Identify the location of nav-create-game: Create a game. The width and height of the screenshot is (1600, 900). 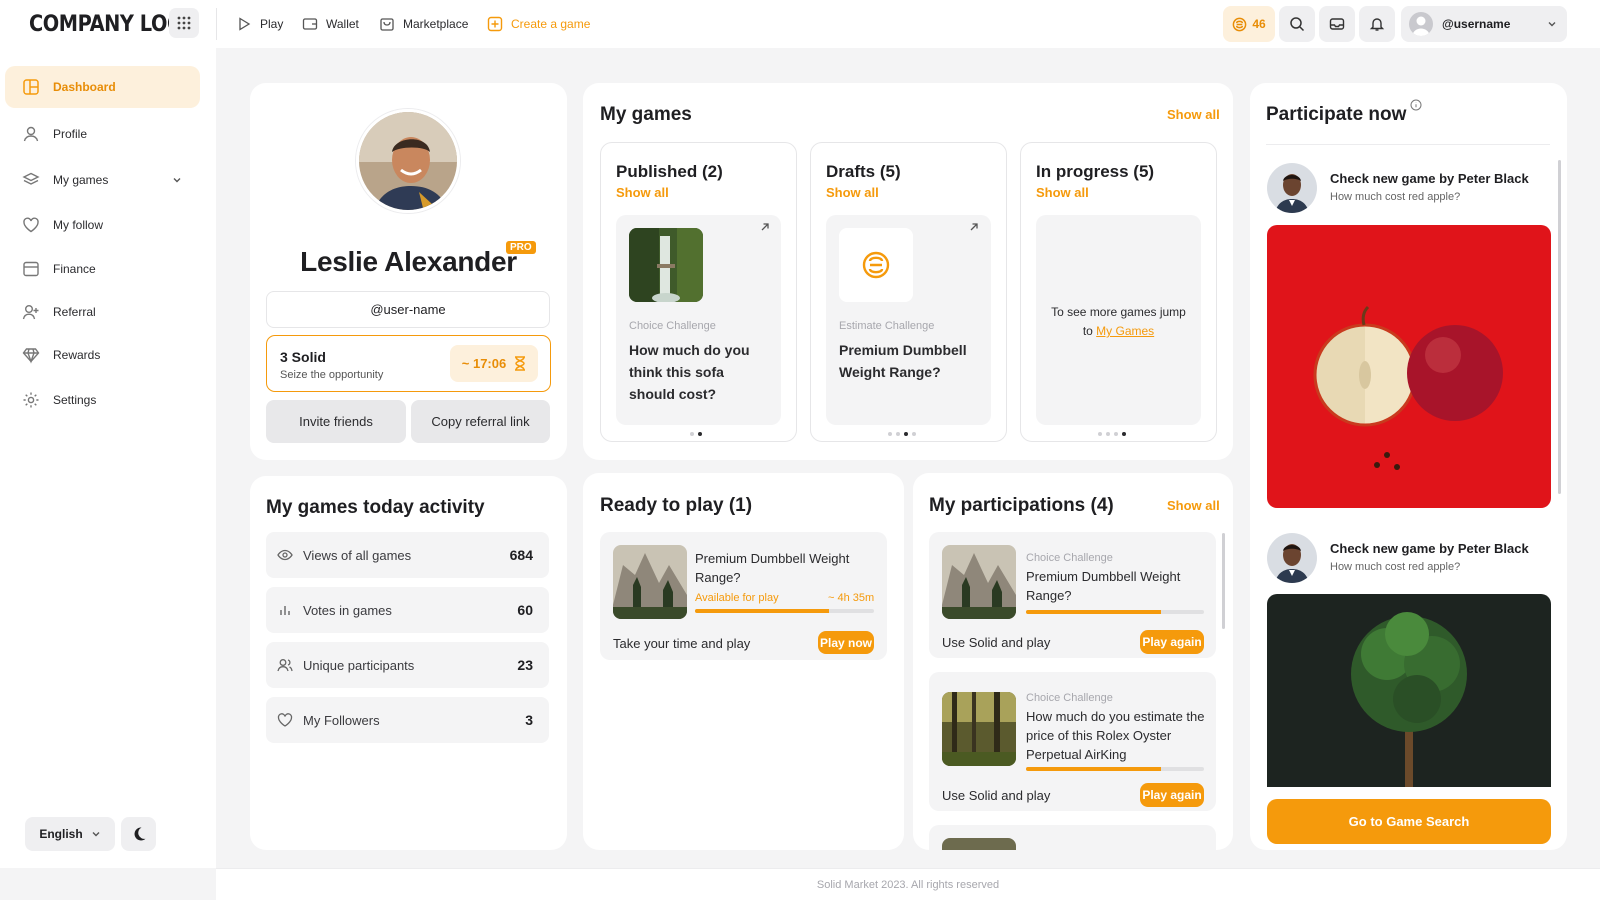
(538, 24).